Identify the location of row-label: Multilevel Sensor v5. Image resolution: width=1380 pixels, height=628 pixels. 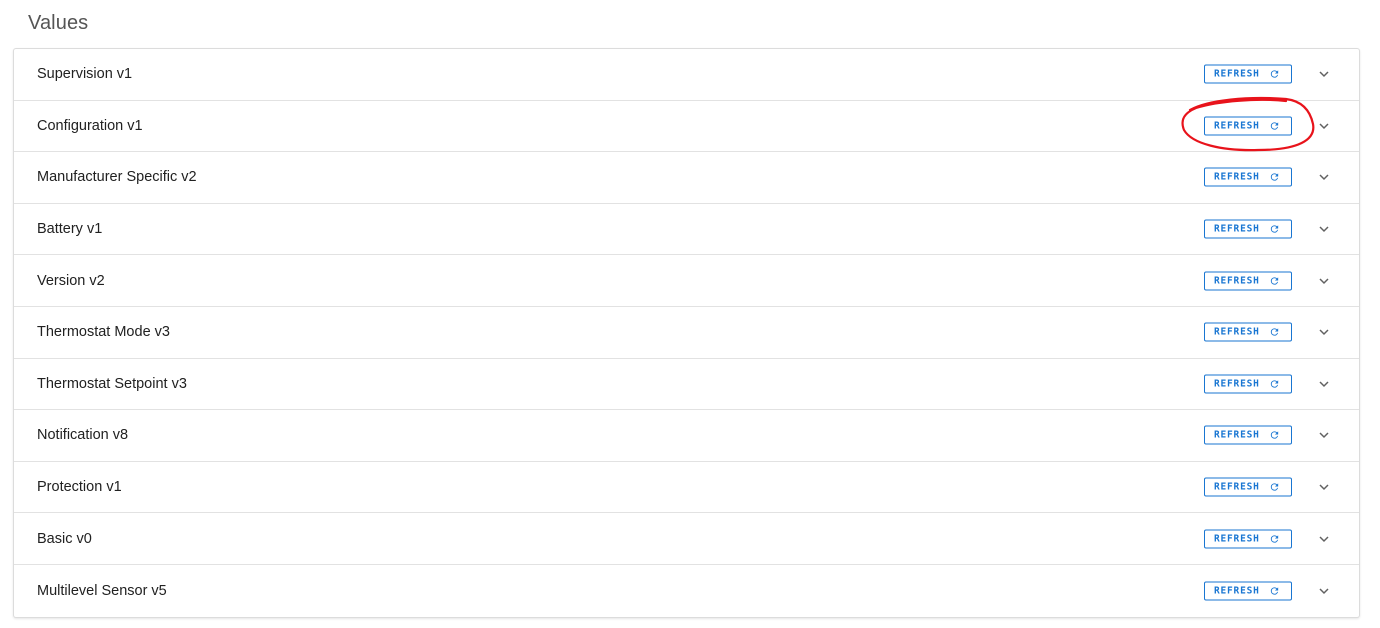
(102, 590).